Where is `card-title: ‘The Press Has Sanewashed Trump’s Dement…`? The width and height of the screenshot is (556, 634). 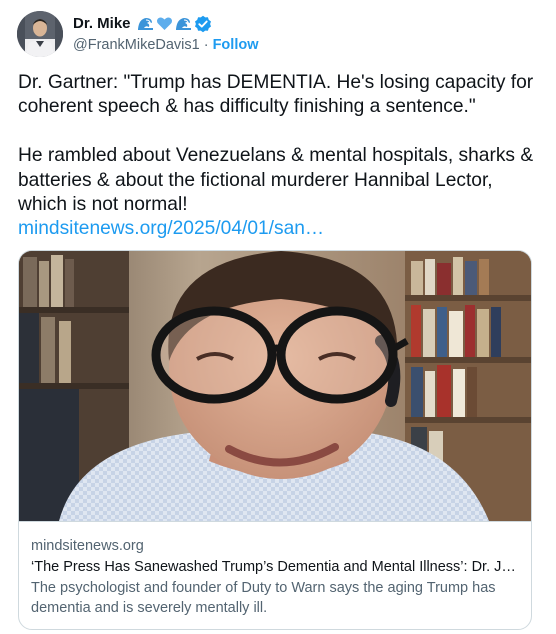
card-title: ‘The Press Has Sanewashed Trump’s Dement… is located at coordinates (276, 567).